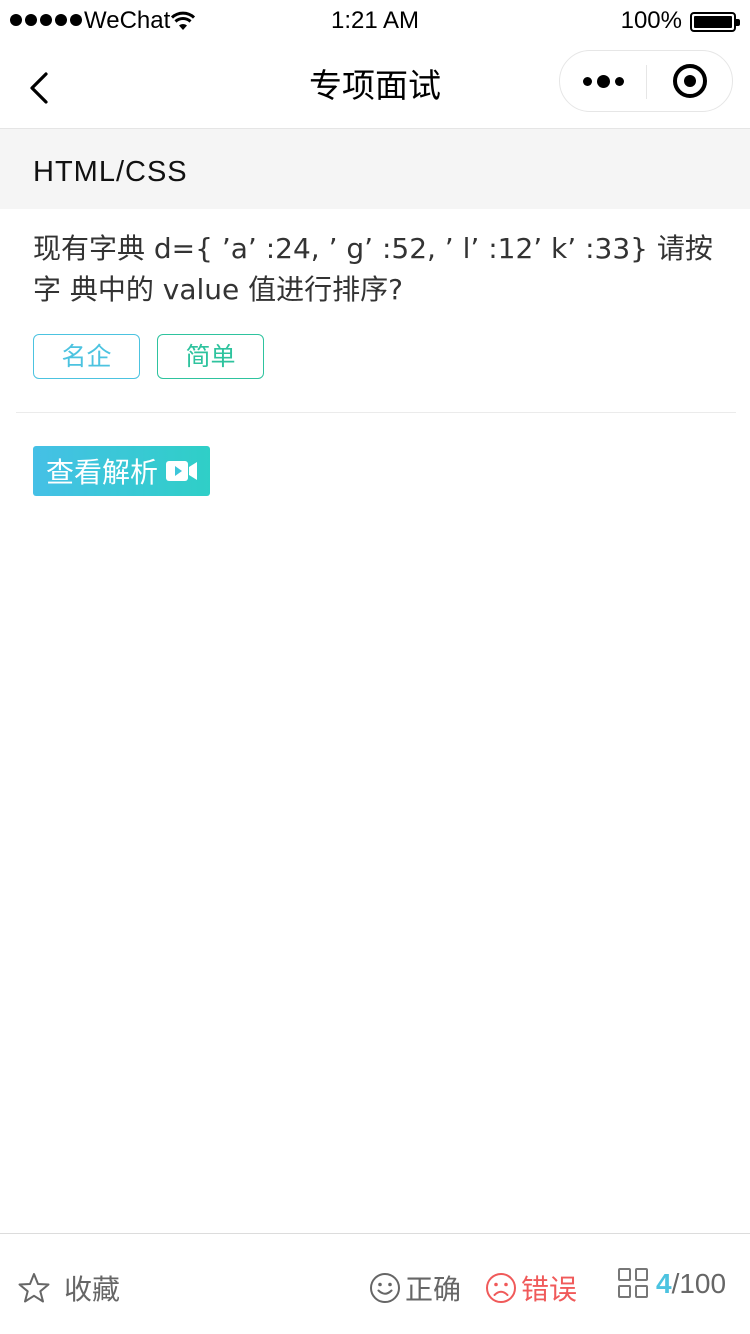 Image resolution: width=750 pixels, height=1334 pixels. Describe the element at coordinates (375, 21) in the screenshot. I see `status-bar: WeChat 1:21 AM 100%` at that location.